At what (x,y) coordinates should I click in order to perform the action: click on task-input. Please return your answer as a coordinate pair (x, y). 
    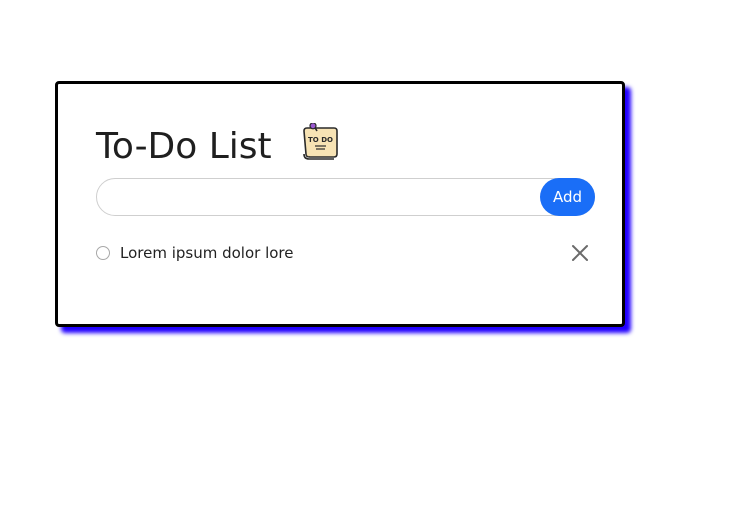
    Looking at the image, I should click on (345, 197).